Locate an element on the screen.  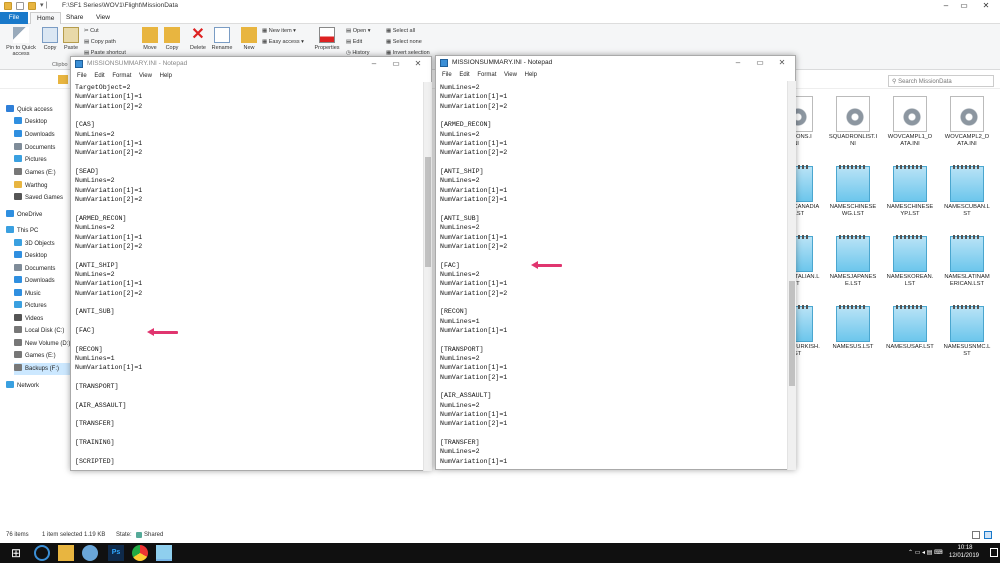
file-item: NAMESCUBAN.L ST is located at coordinates (967, 191).